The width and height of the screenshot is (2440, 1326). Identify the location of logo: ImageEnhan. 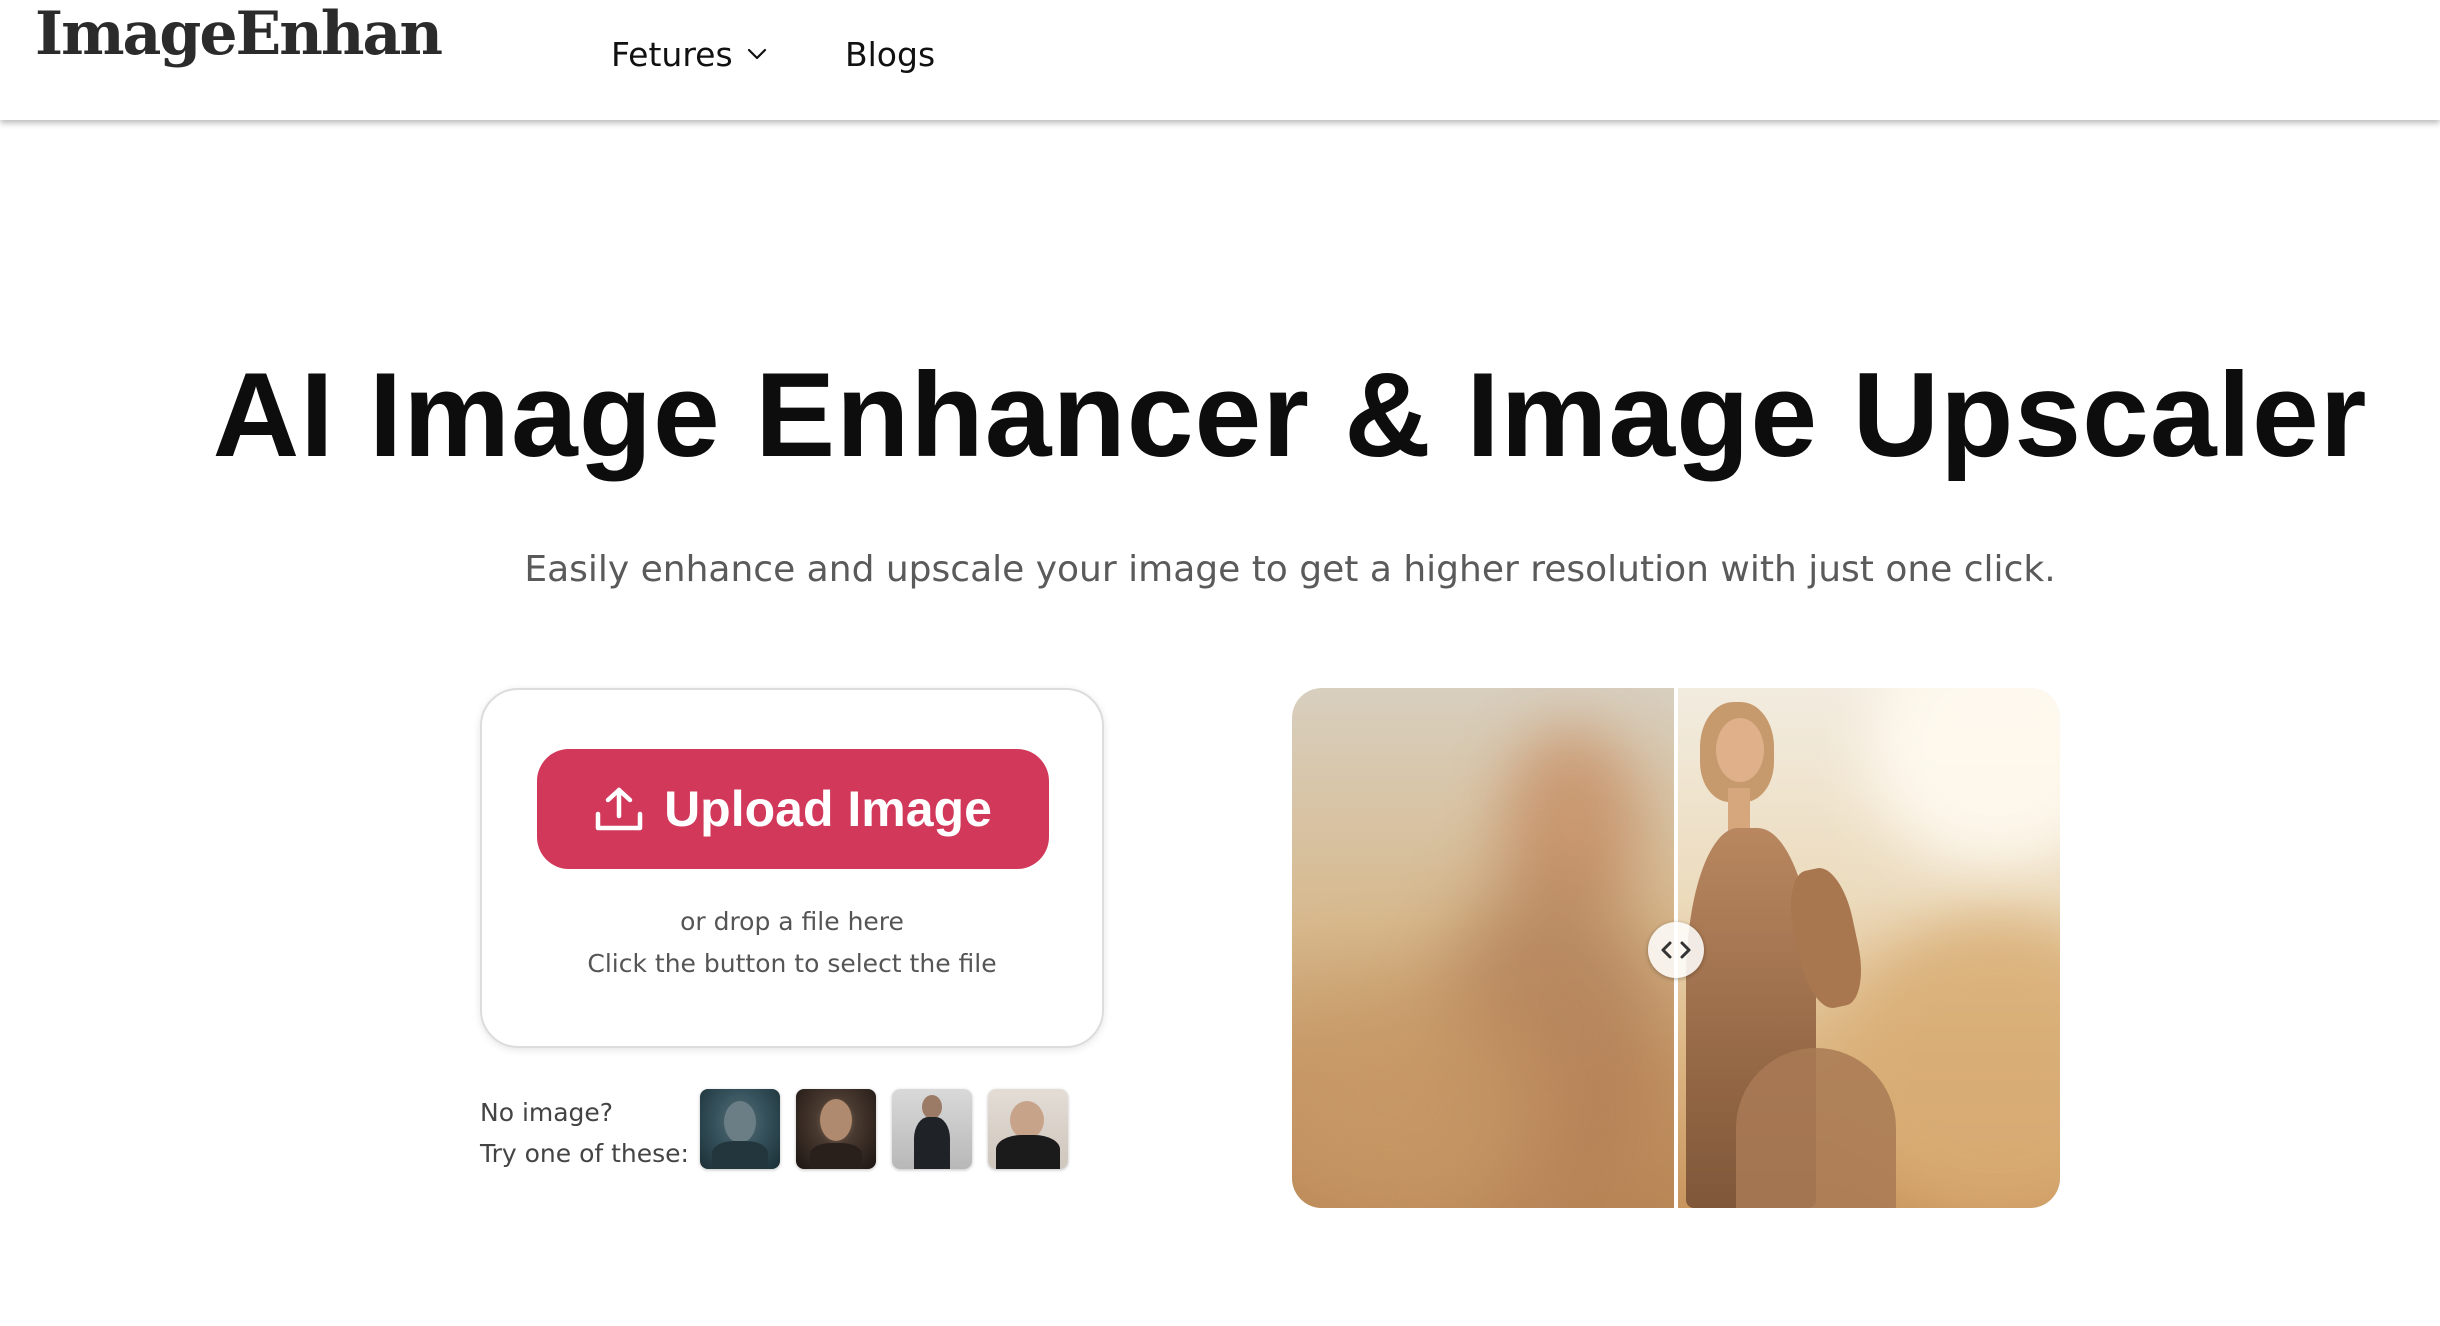
(239, 34).